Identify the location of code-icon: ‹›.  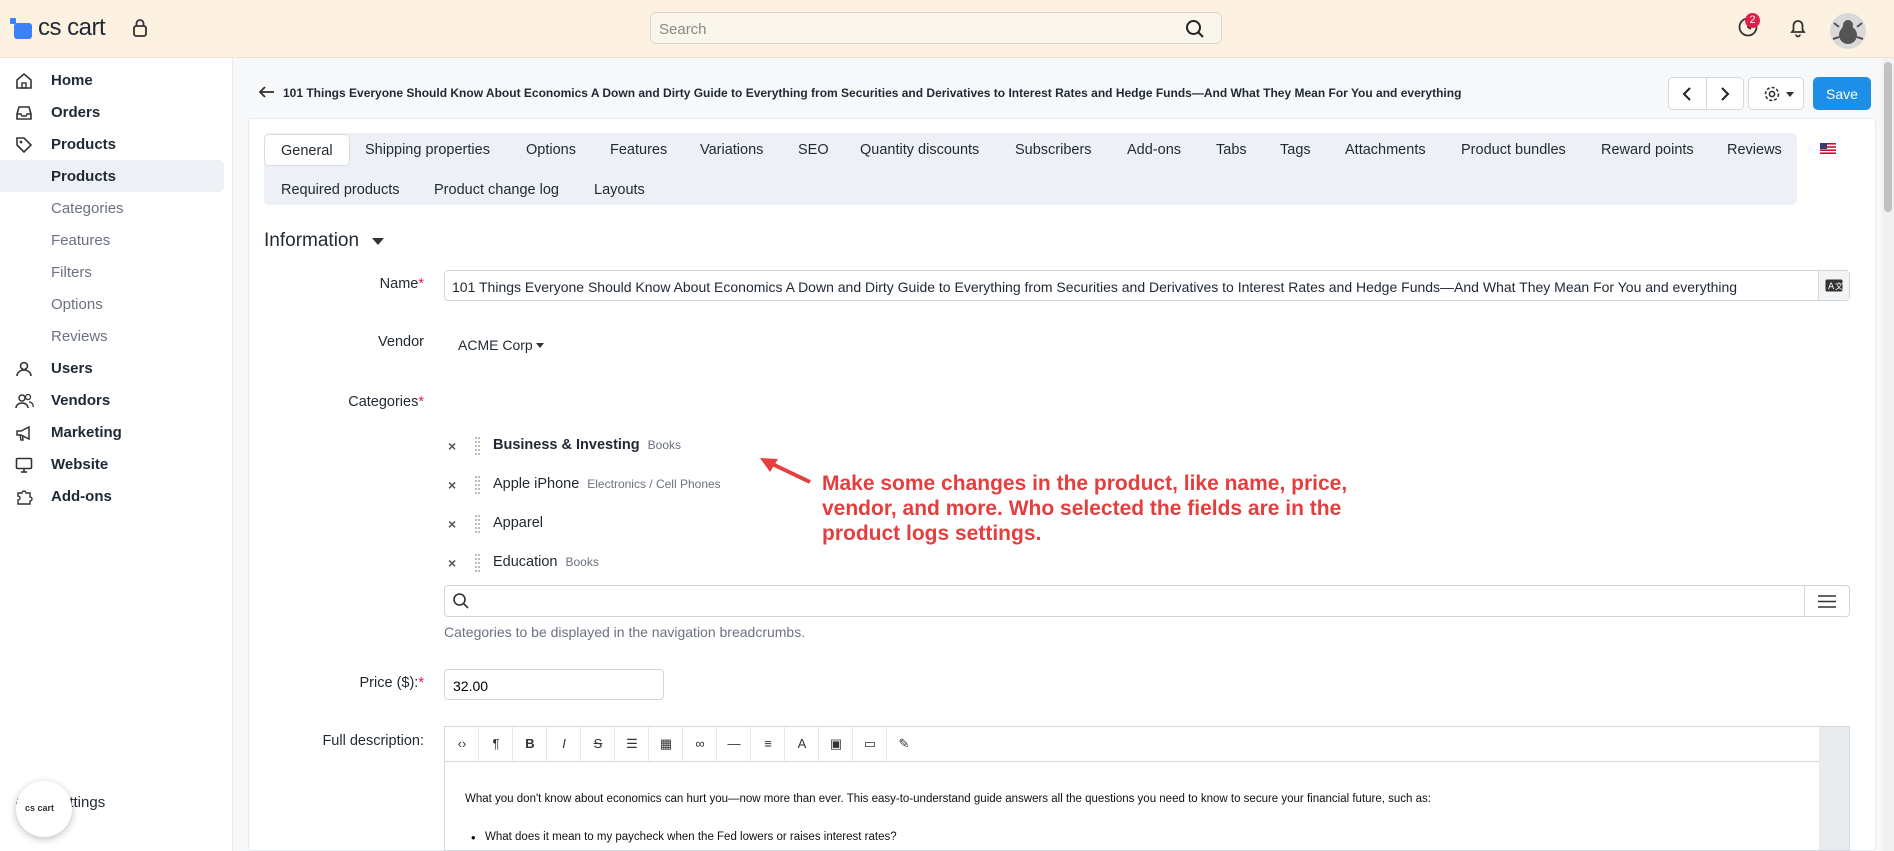
(462, 743).